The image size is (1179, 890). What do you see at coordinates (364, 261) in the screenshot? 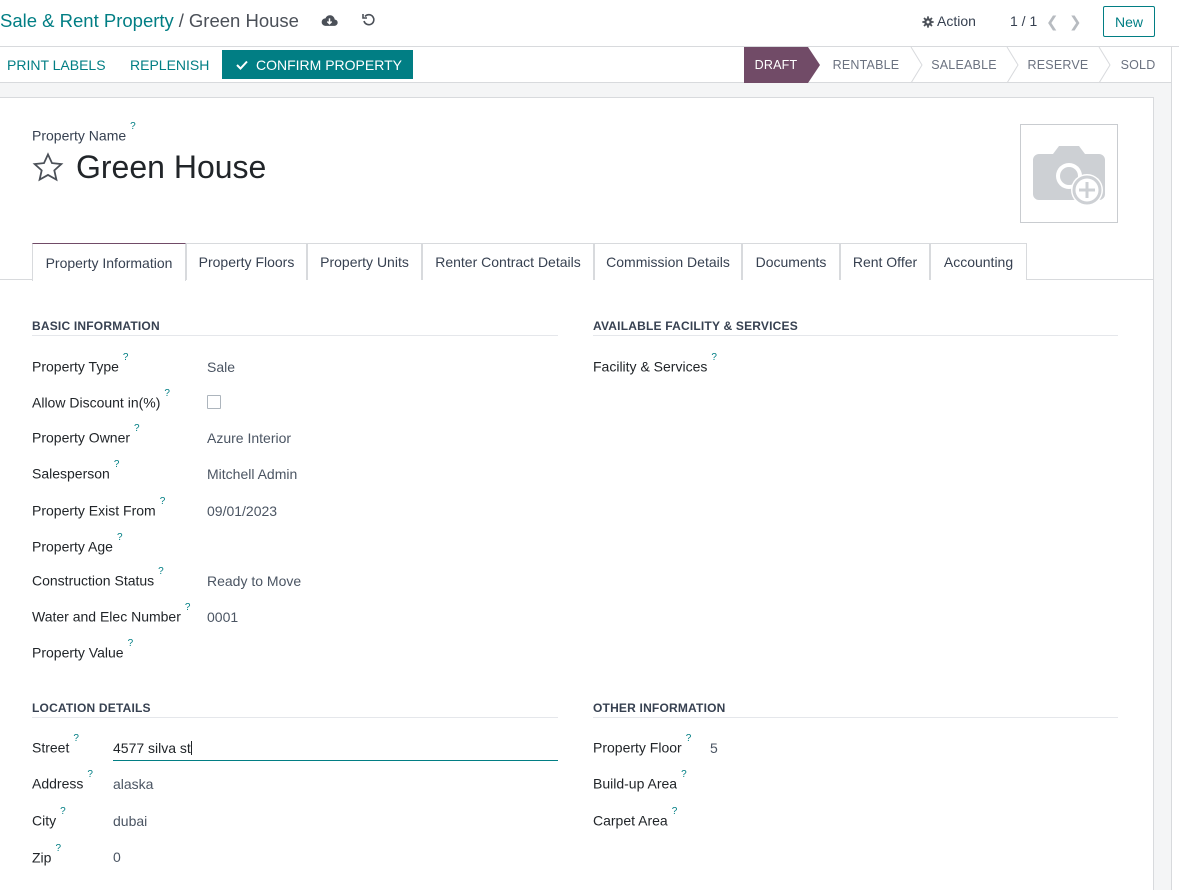
I see `tab-property-units: Property Units` at bounding box center [364, 261].